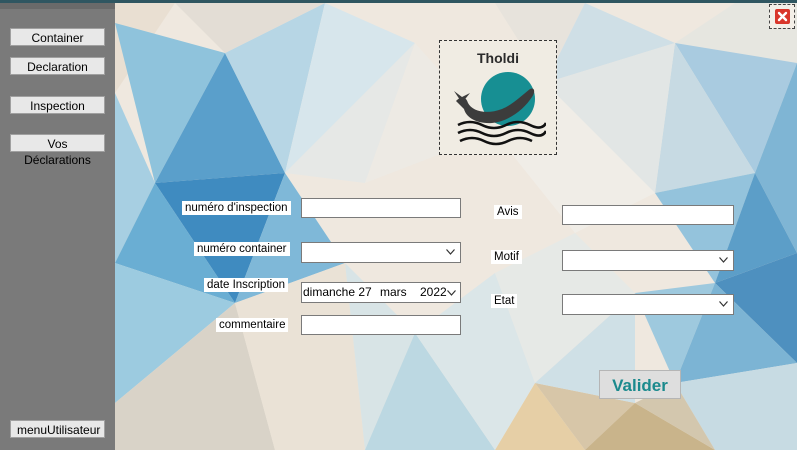  What do you see at coordinates (508, 212) in the screenshot?
I see `avis-label: Avis` at bounding box center [508, 212].